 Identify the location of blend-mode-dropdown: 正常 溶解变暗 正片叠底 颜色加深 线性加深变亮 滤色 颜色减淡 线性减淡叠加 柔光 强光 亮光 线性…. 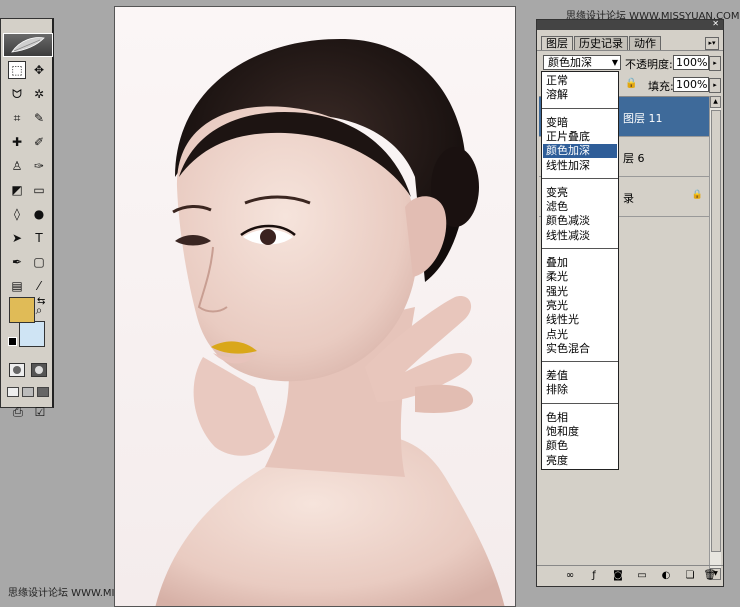
(580, 270).